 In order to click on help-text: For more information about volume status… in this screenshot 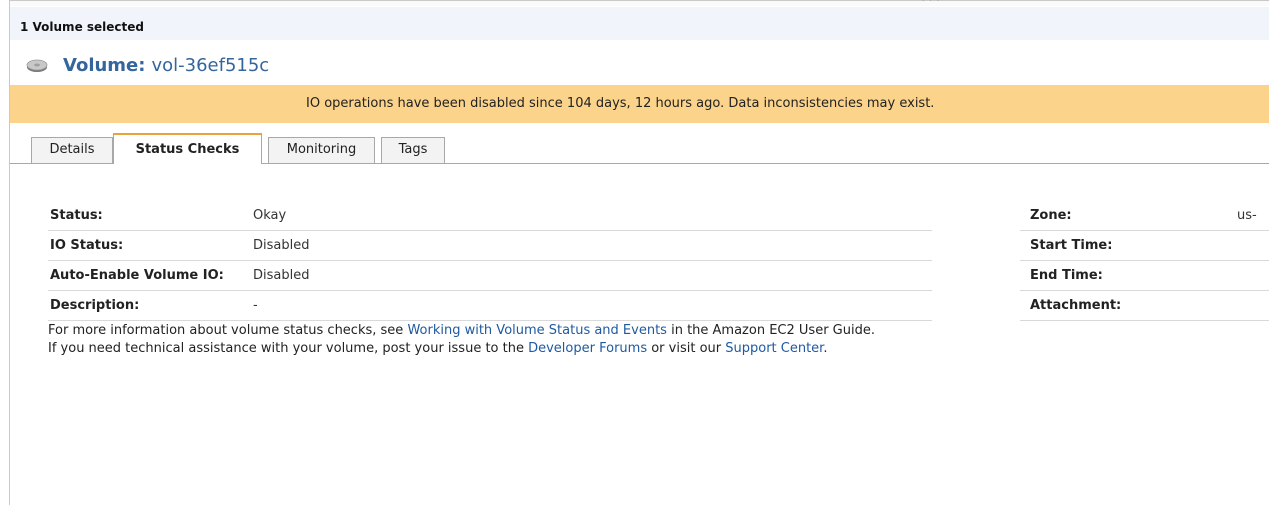, I will do `click(461, 340)`.